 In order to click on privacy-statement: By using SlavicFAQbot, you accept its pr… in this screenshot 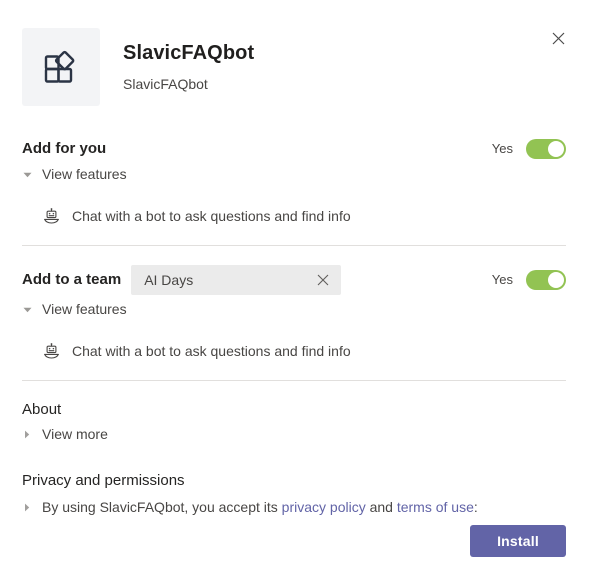, I will do `click(260, 507)`.